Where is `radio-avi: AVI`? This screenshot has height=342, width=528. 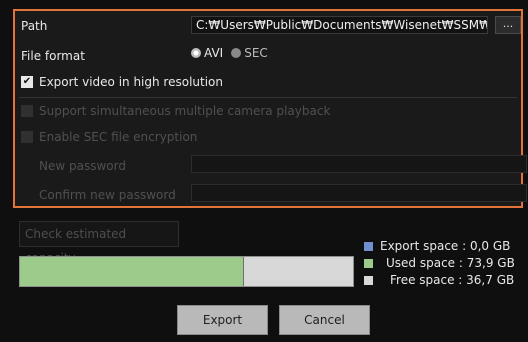
radio-avi: AVI is located at coordinates (207, 53).